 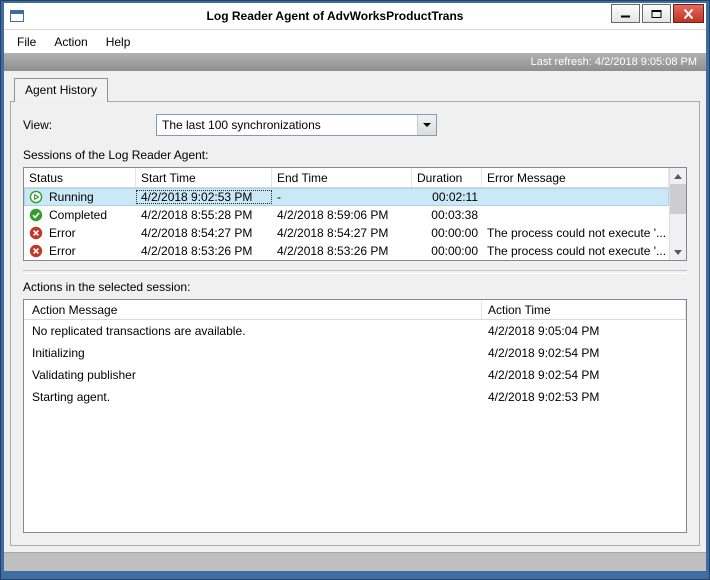 I want to click on tab-strip: Agent History, so click(x=355, y=89).